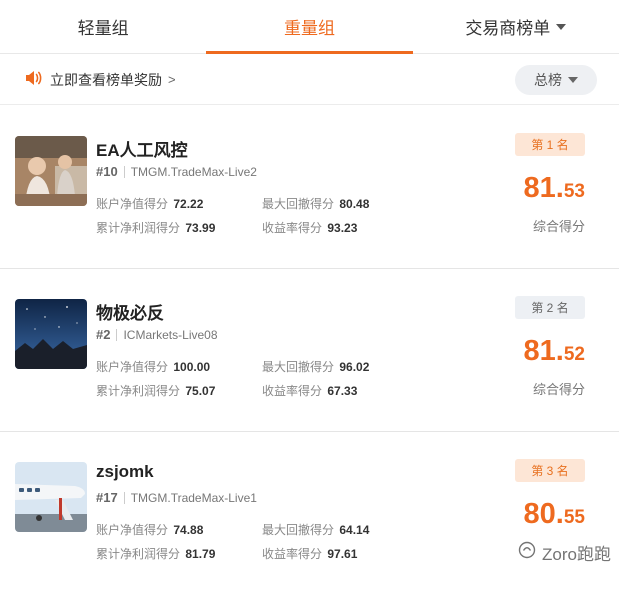 The image size is (619, 591). Describe the element at coordinates (316, 204) in the screenshot. I see `stat-max-drawdown: 最大回撤得分 80.48` at that location.